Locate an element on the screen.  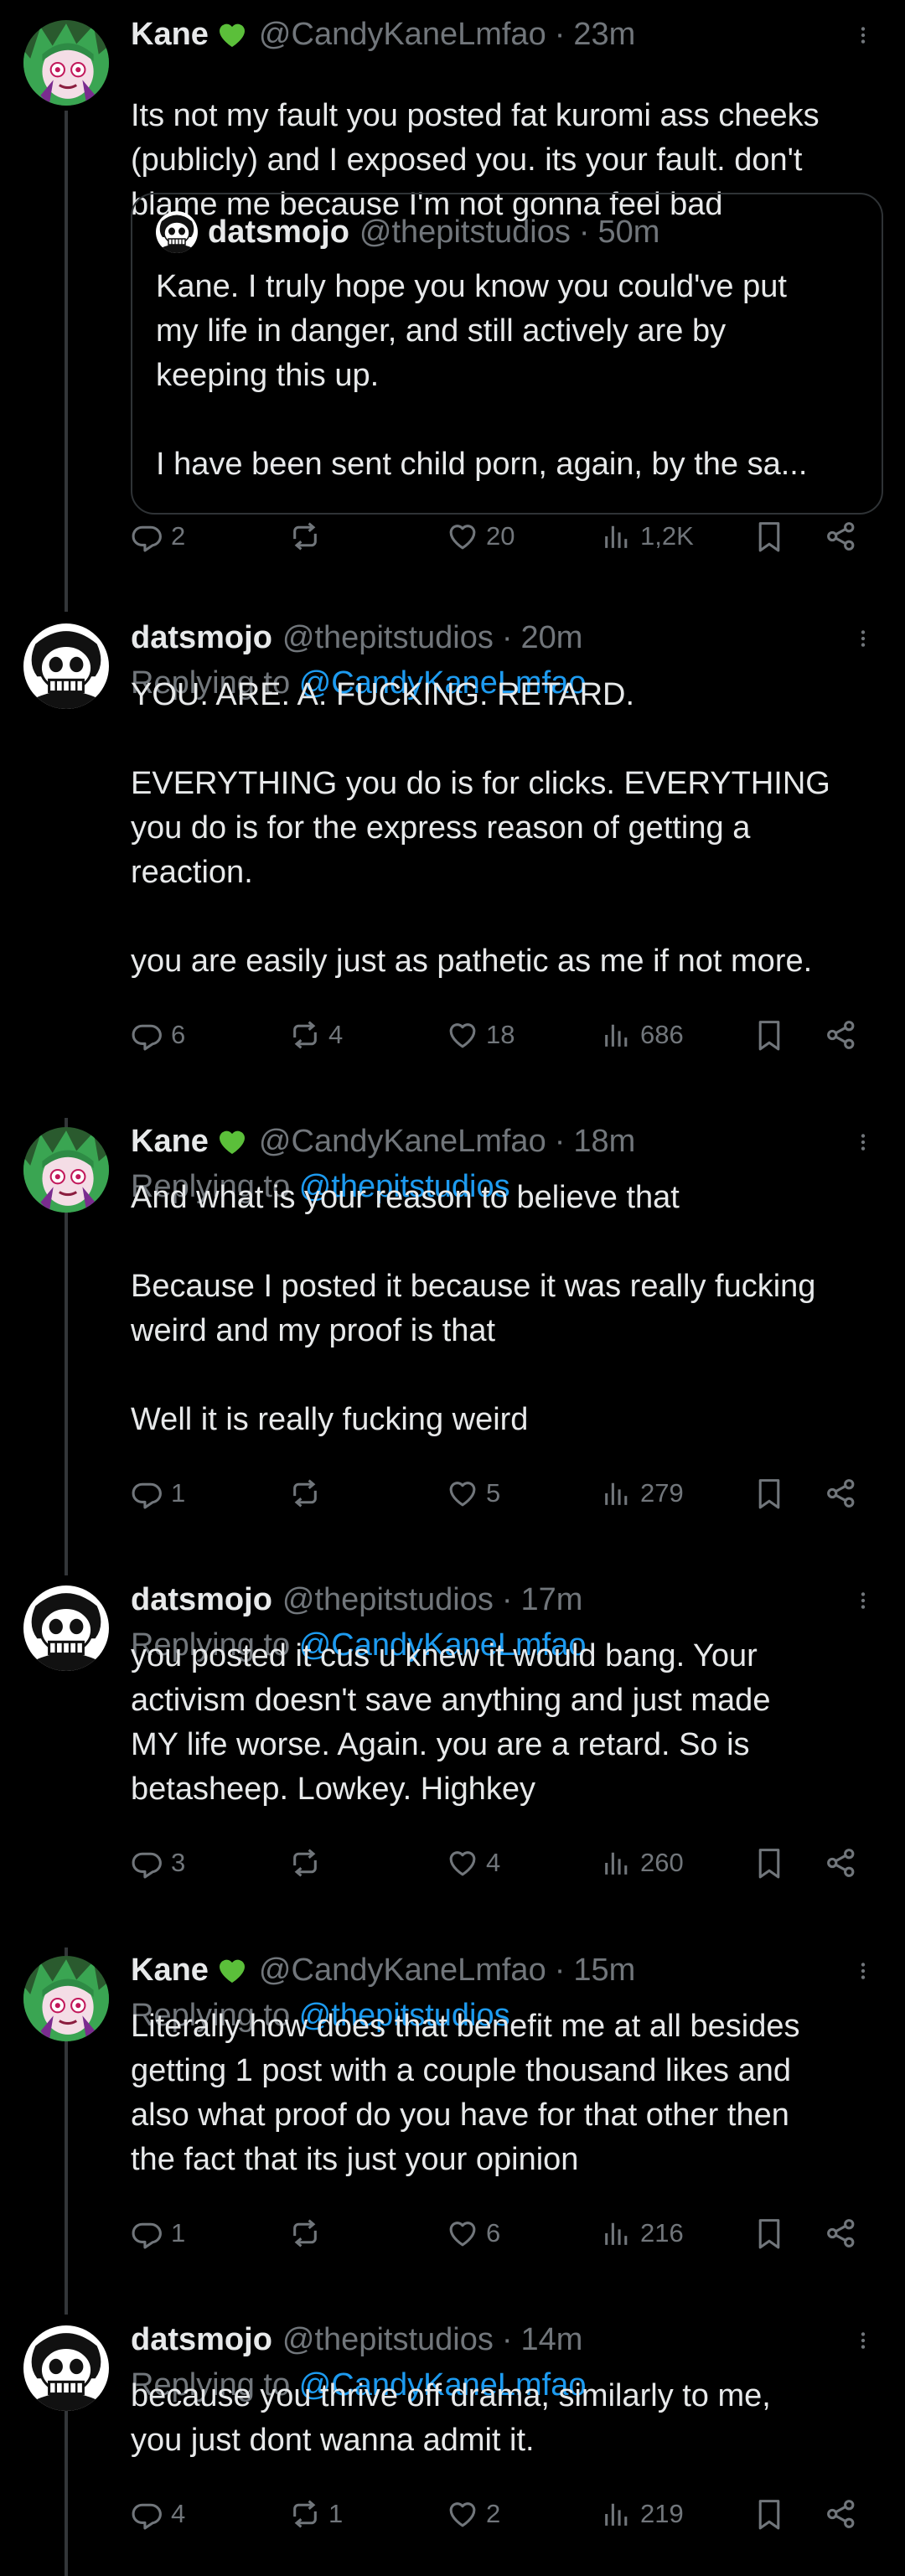
reply-count: 4 is located at coordinates (178, 2513).